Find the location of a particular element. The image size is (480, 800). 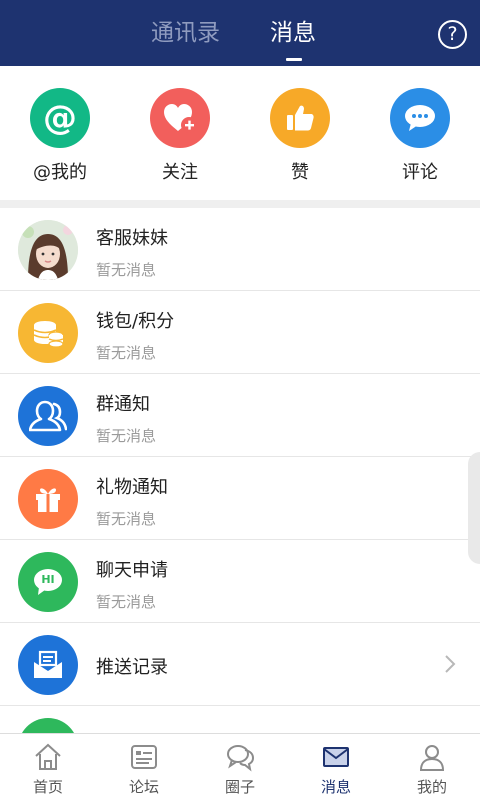

item-title: 聊天申请 is located at coordinates (132, 570).